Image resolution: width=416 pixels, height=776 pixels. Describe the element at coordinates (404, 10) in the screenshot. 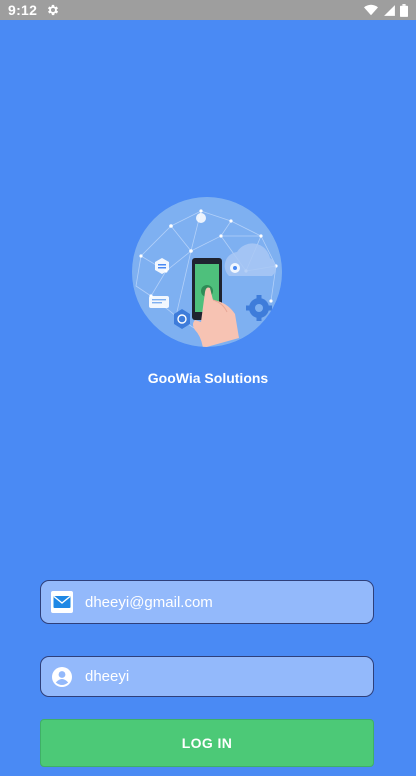

I see `battery-icon` at that location.